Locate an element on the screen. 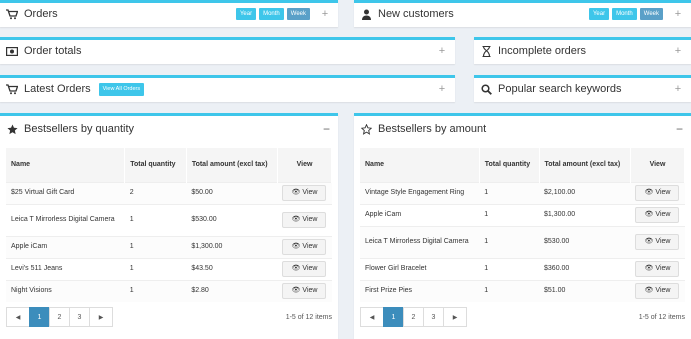  popular-keywords-card: Popular search keywords + is located at coordinates (582, 88).